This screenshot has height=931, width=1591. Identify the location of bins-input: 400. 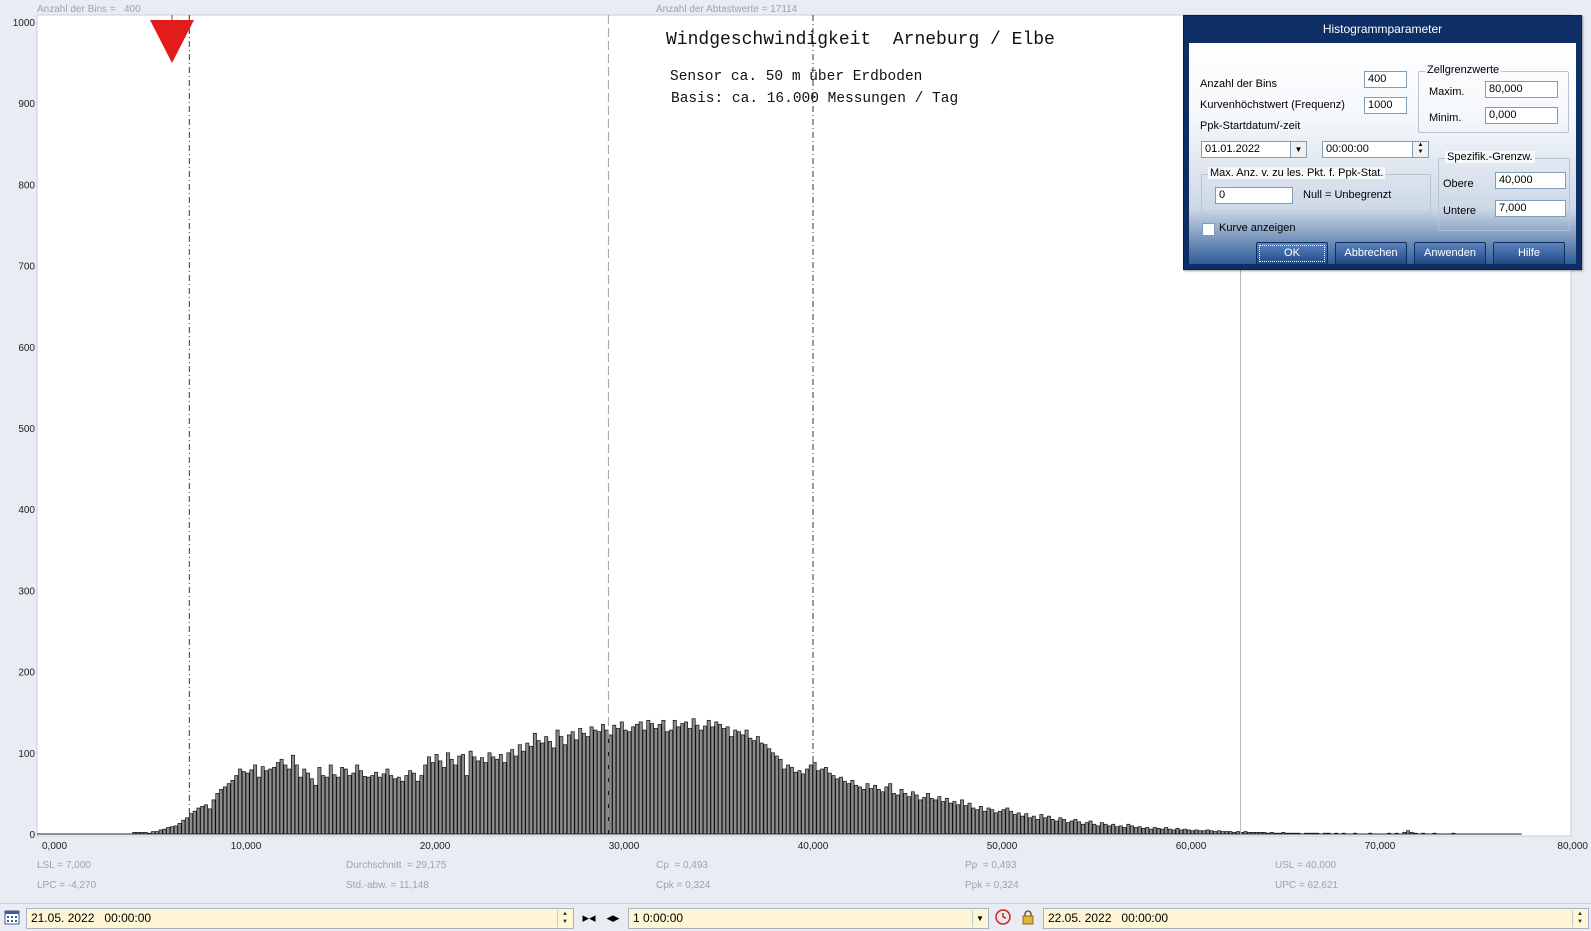
(1385, 79).